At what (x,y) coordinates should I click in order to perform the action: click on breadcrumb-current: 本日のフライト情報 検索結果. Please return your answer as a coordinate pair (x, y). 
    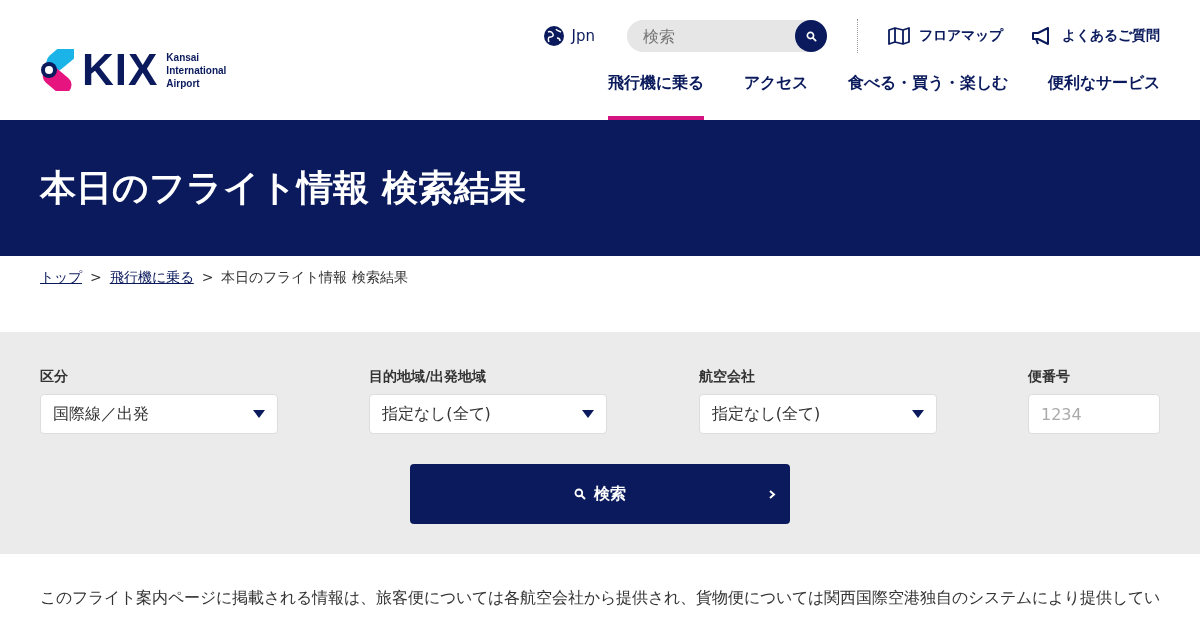
    Looking at the image, I should click on (314, 278).